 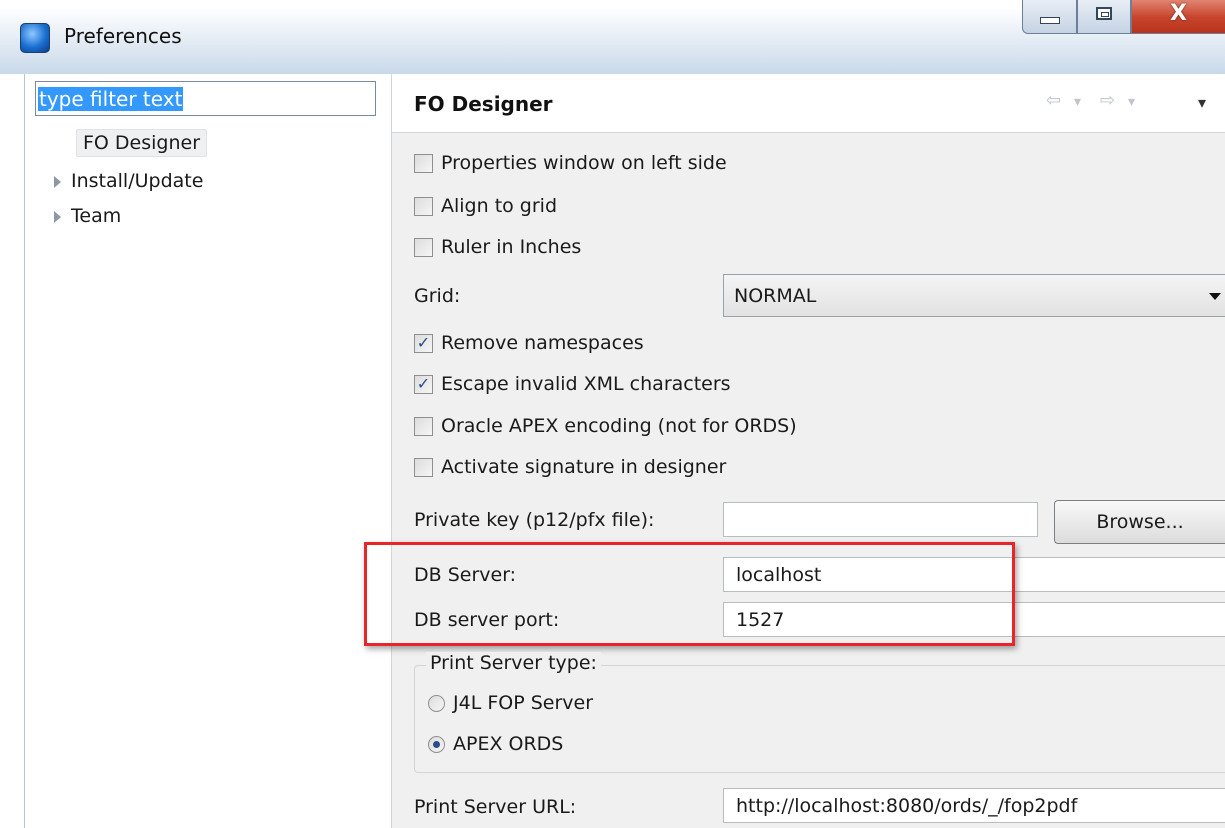 What do you see at coordinates (619, 426) in the screenshot?
I see `checkbox-label: Oracle APEX encoding (not for ORDS)` at bounding box center [619, 426].